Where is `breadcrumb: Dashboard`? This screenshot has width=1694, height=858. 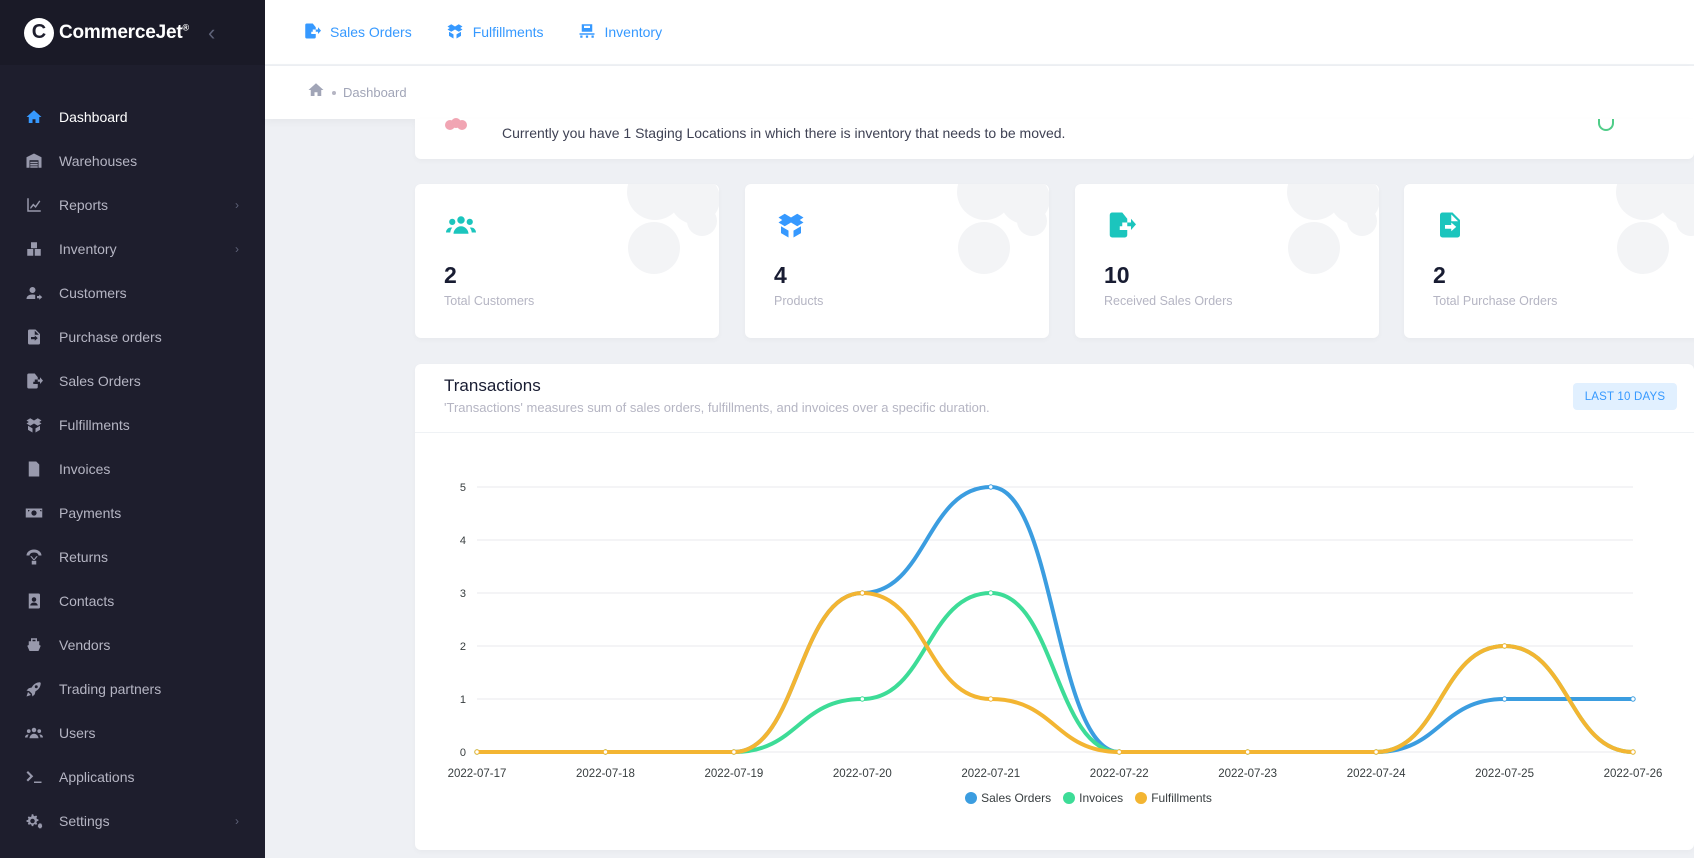 breadcrumb: Dashboard is located at coordinates (979, 92).